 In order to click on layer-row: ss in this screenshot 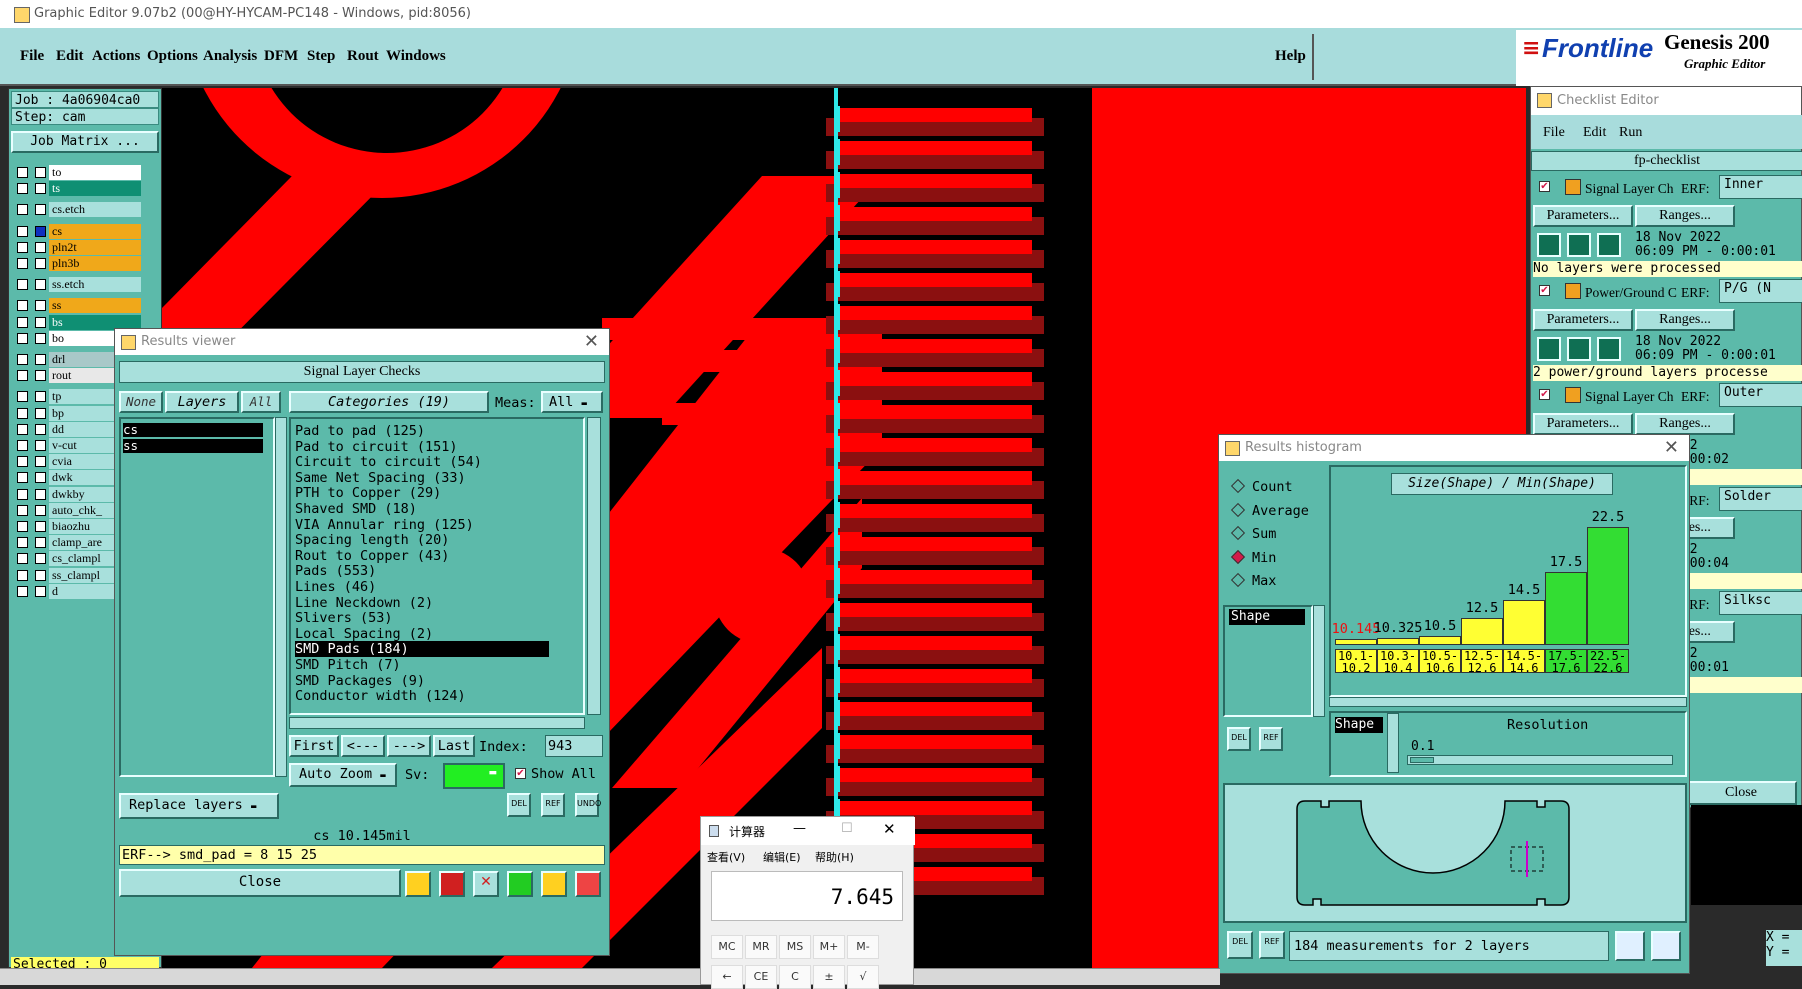, I will do `click(77, 306)`.